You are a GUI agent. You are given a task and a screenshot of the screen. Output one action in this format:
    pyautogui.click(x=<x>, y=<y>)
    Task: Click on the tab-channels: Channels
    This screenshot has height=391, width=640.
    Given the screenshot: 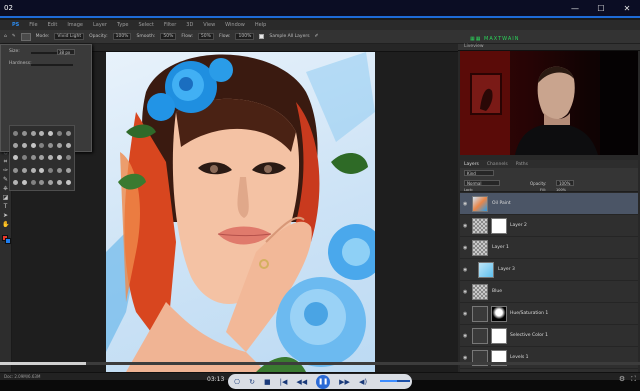 What is the action you would take?
    pyautogui.click(x=497, y=164)
    